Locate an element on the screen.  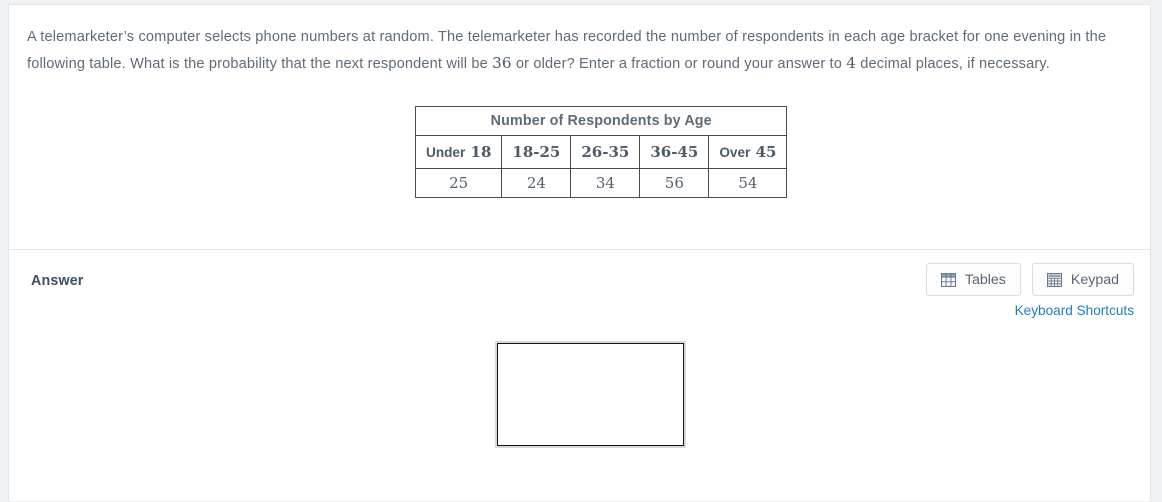
answer-input is located at coordinates (590, 394).